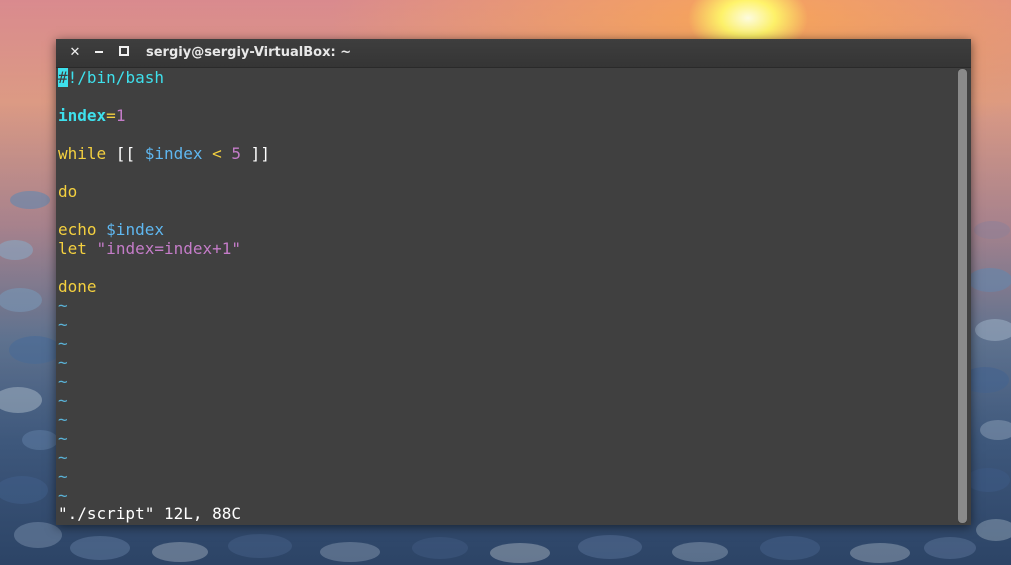  I want to click on maximize-button, so click(124, 53).